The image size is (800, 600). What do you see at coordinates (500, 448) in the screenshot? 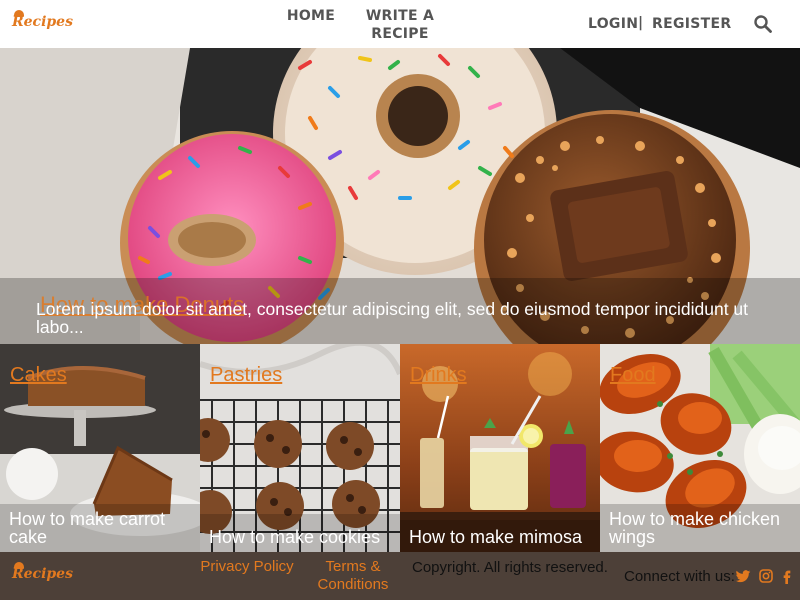
I see `category-card-drinks: Drinks How to make mimosa` at bounding box center [500, 448].